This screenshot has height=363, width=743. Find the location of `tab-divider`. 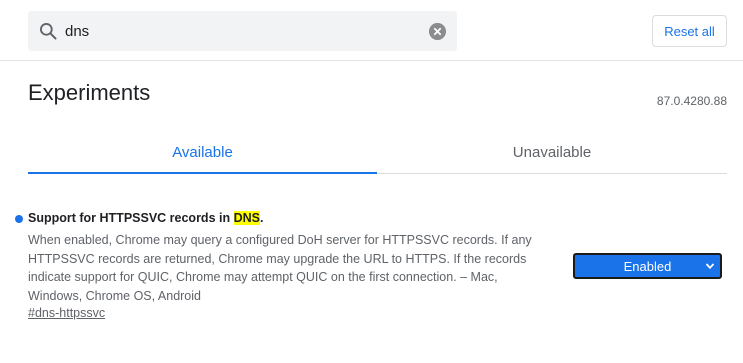

tab-divider is located at coordinates (552, 173).